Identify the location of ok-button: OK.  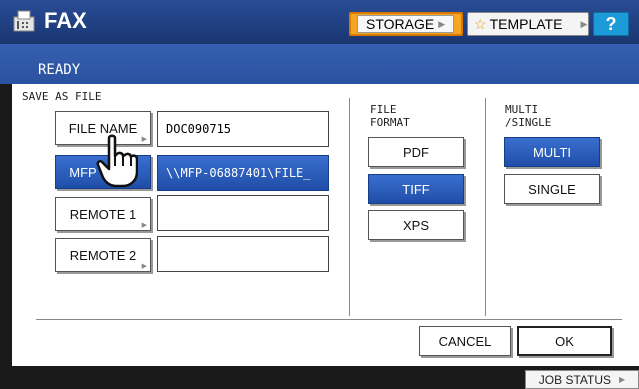
(564, 341).